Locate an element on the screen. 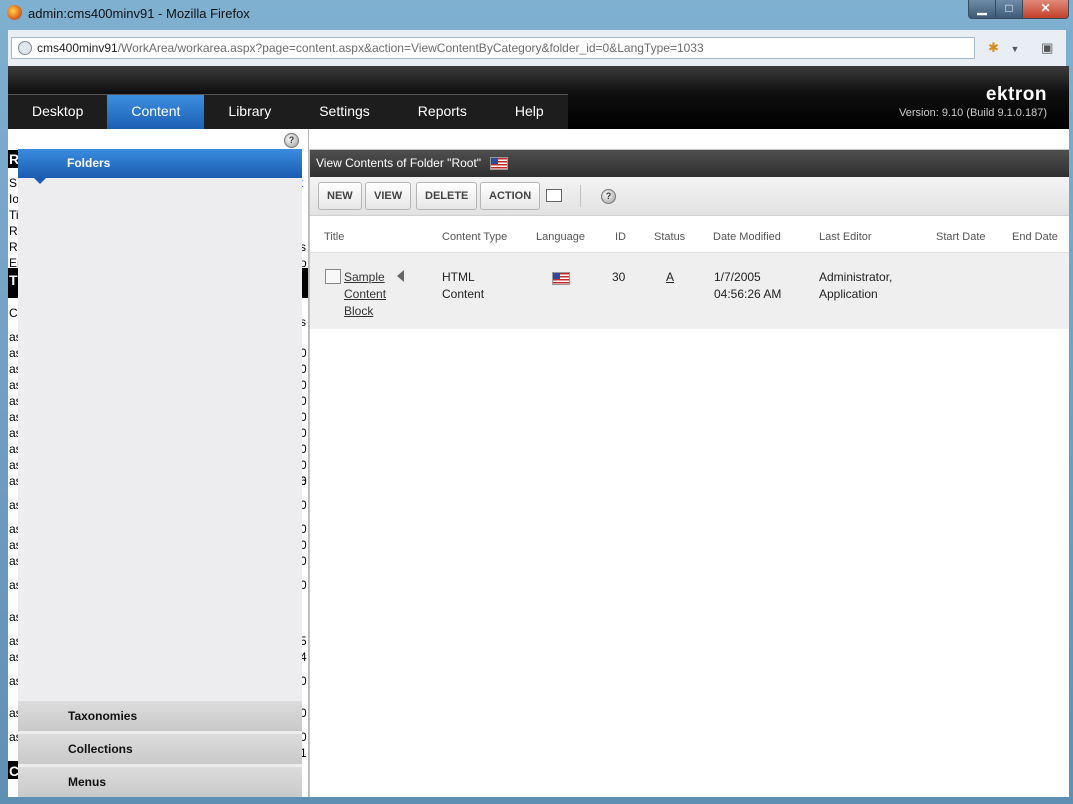  content-title-link: Sample Content Block is located at coordinates (365, 294).